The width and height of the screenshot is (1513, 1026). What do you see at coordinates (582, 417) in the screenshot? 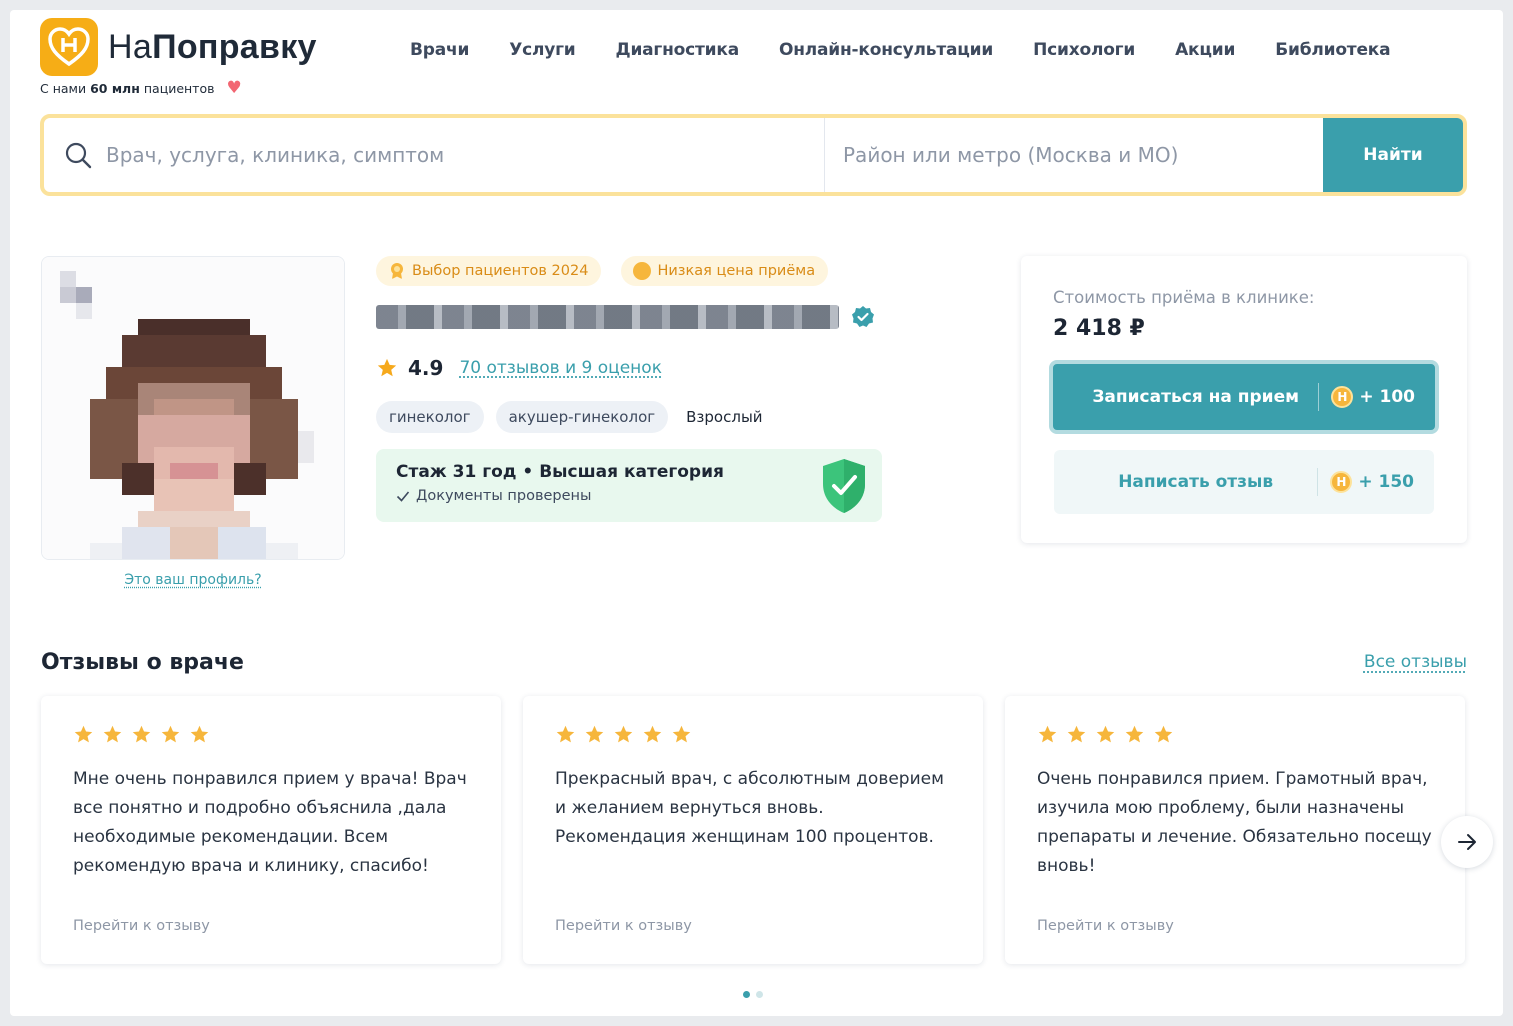
I see `specialty-tag: акушер-гинеколог` at bounding box center [582, 417].